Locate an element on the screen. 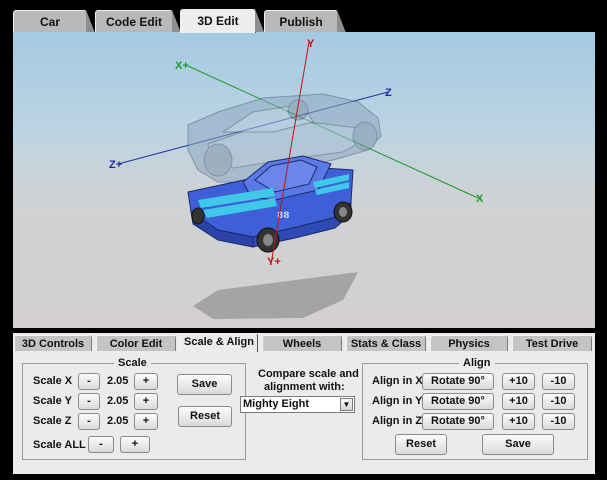 This screenshot has height=480, width=607. scale-all-plus-button: + is located at coordinates (135, 444).